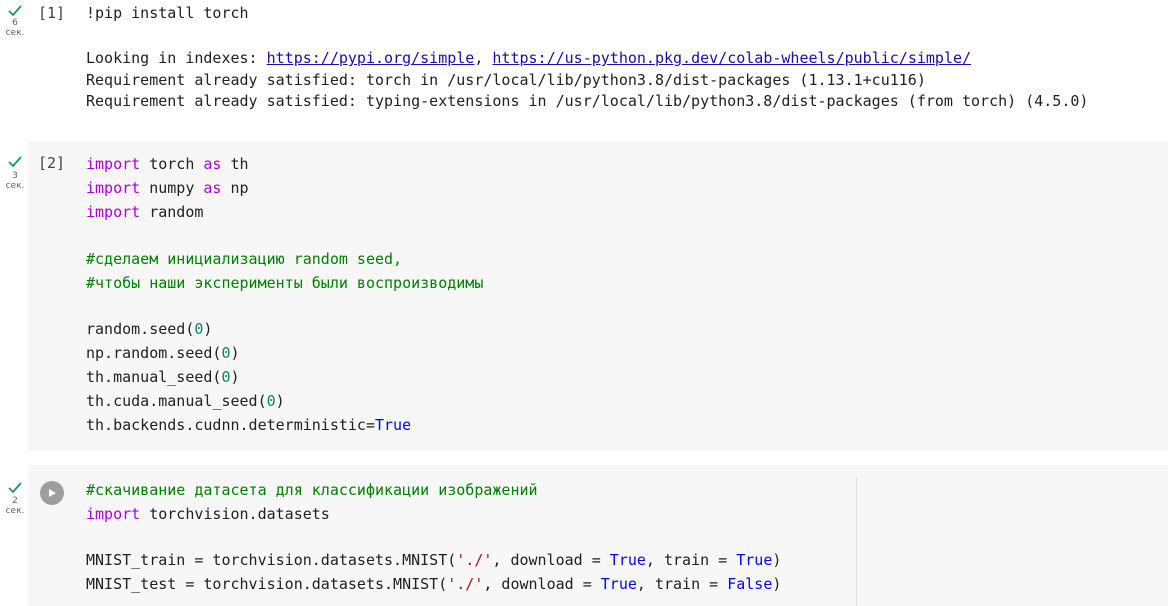 The height and width of the screenshot is (606, 1168). Describe the element at coordinates (244, 259) in the screenshot. I see `code-comment: #сделаем инициализацию random seed,` at that location.